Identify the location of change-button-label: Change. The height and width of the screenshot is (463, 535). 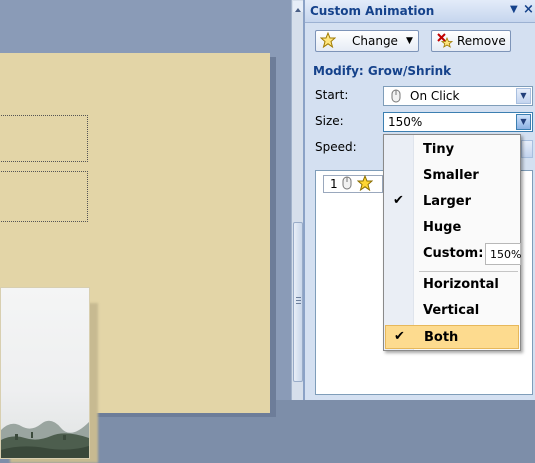
(375, 41).